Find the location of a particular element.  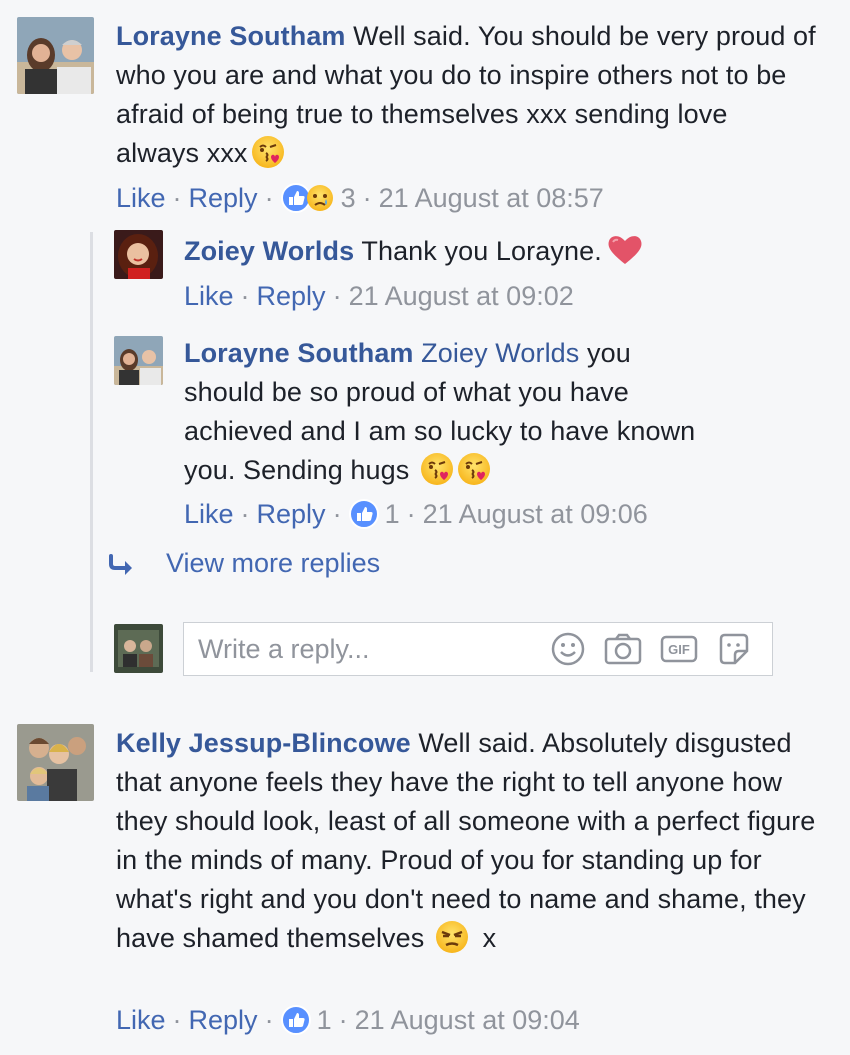

reply-input is located at coordinates (357, 649).